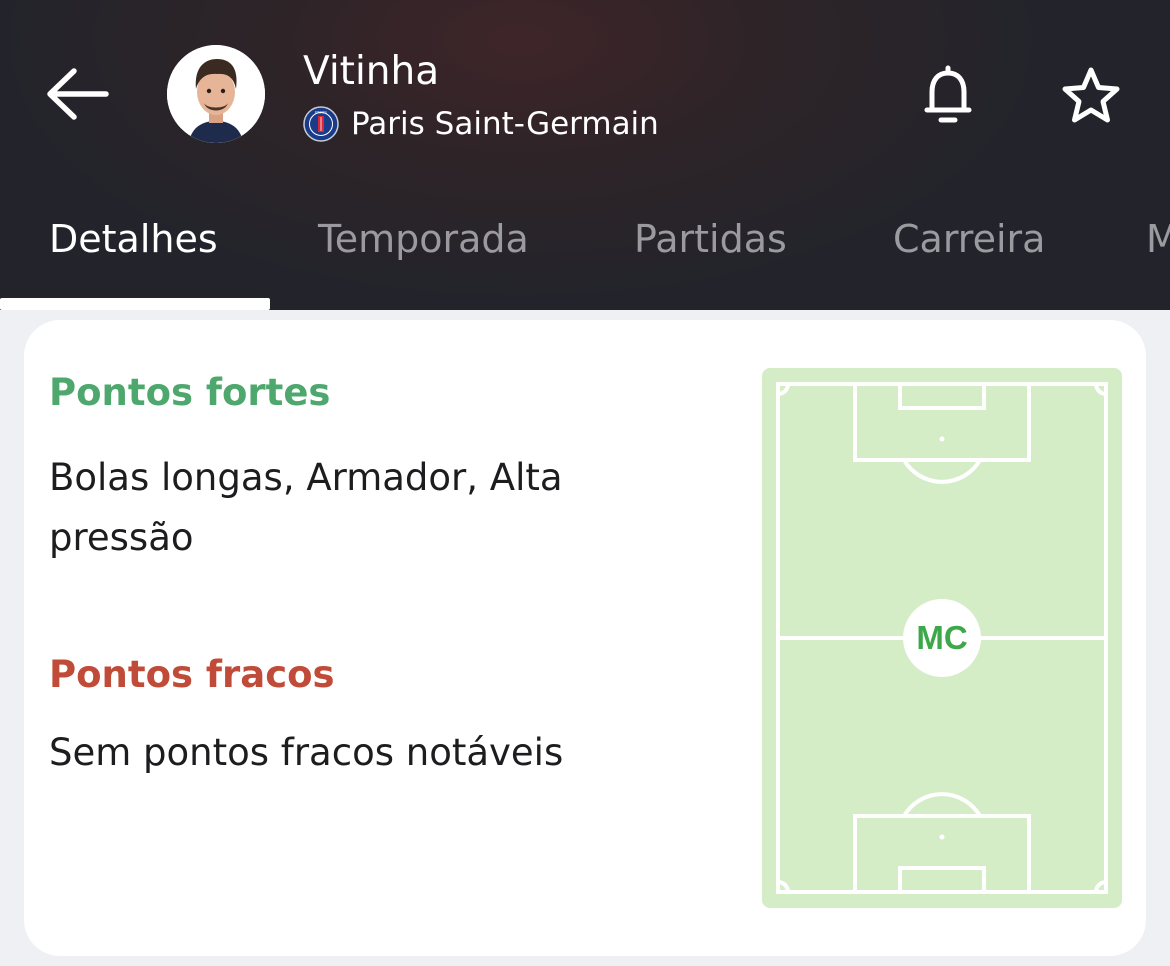 Image resolution: width=1170 pixels, height=966 pixels. I want to click on weaknesses-text: Sem pontos fracos notáveis, so click(306, 752).